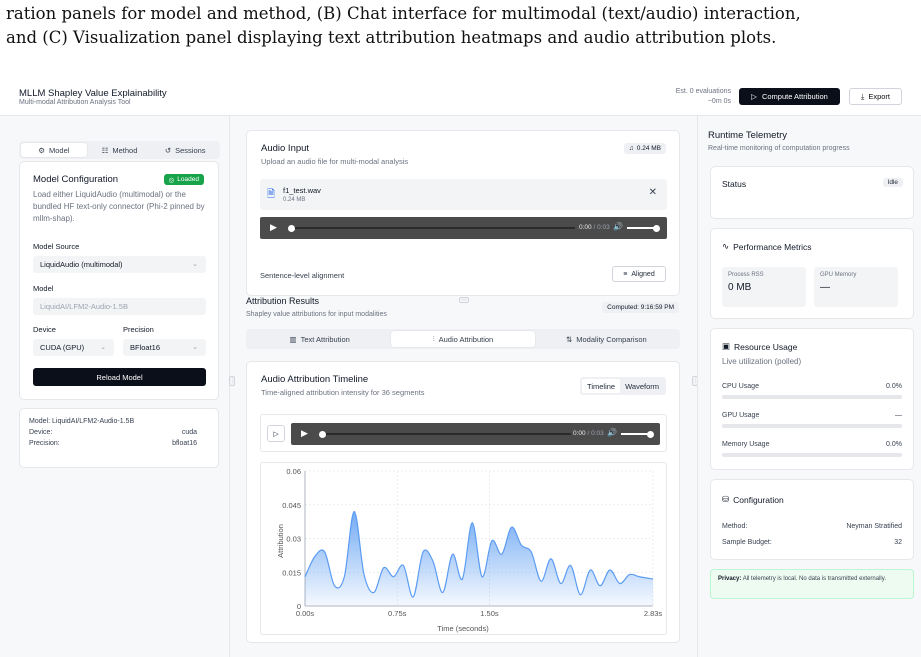 This screenshot has height=657, width=921. Describe the element at coordinates (291, 505) in the screenshot. I see `y-tick-label: 0.045` at that location.